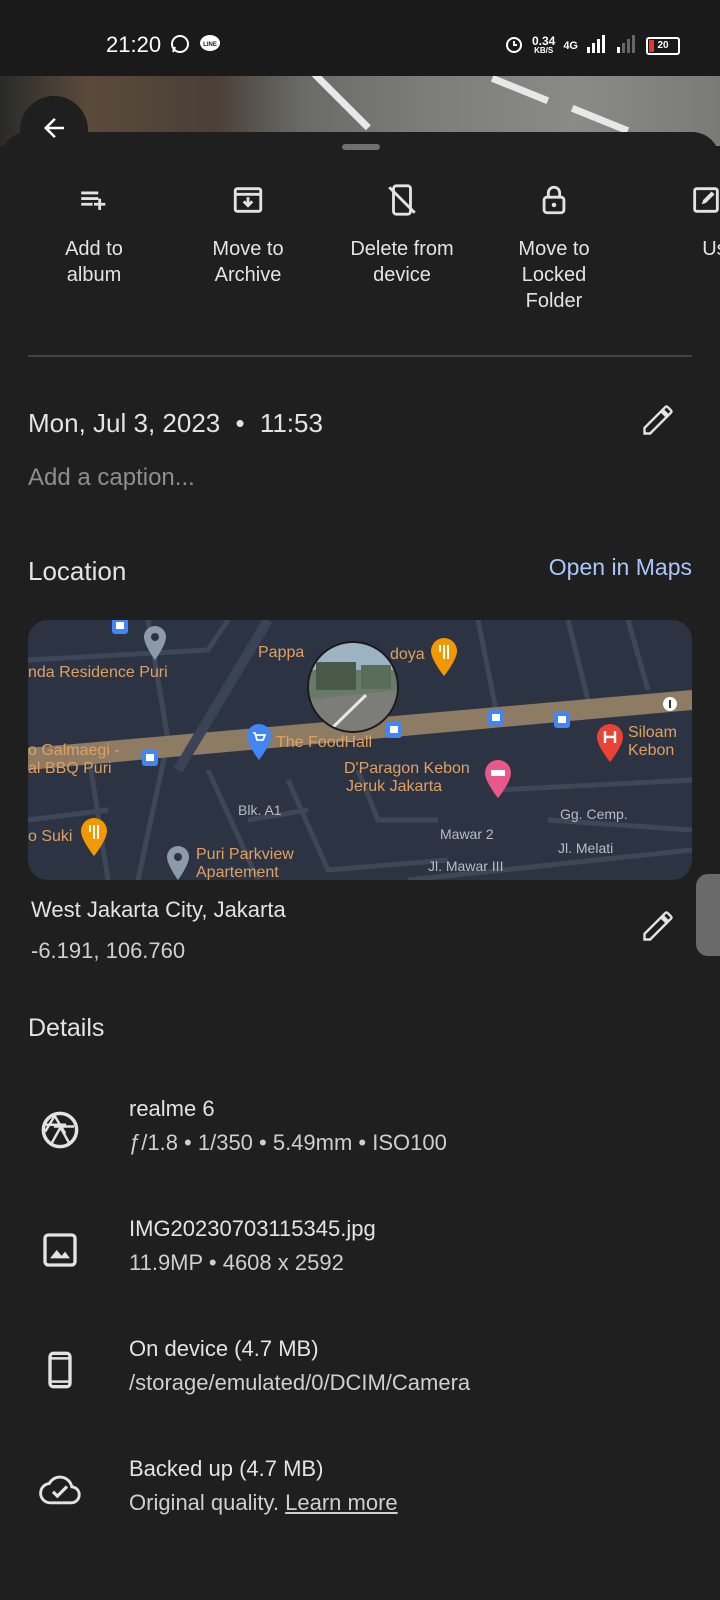 The image size is (720, 1600). Describe the element at coordinates (60, 1370) in the screenshot. I see `phone-icon` at that location.